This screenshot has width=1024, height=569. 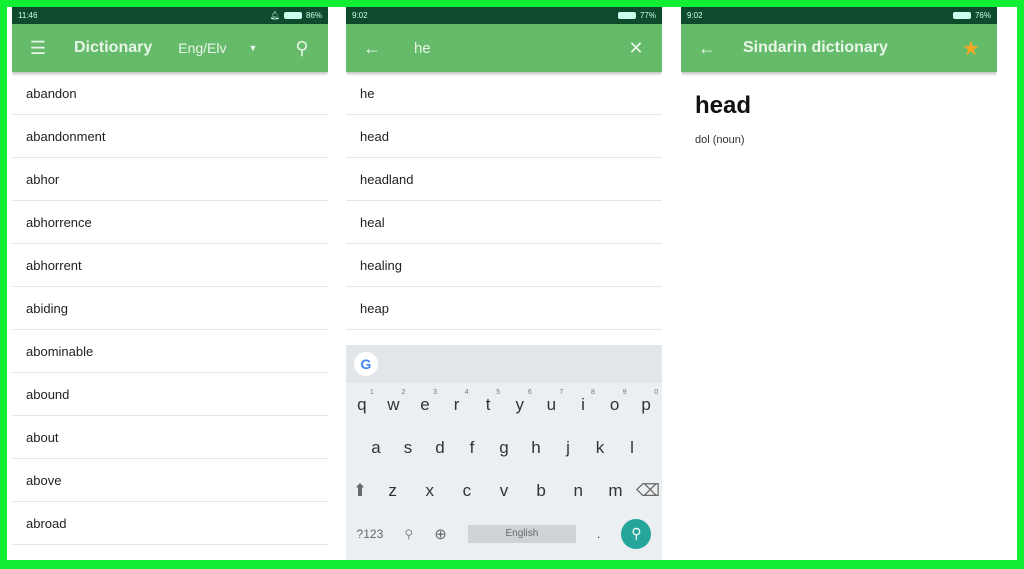 I want to click on app-title: Dictionary, so click(x=113, y=47).